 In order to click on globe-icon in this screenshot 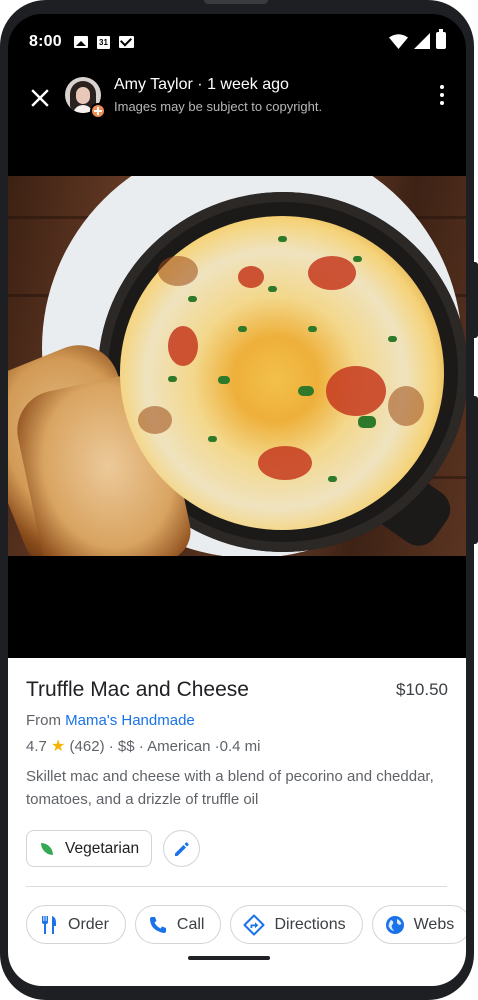, I will do `click(394, 924)`.